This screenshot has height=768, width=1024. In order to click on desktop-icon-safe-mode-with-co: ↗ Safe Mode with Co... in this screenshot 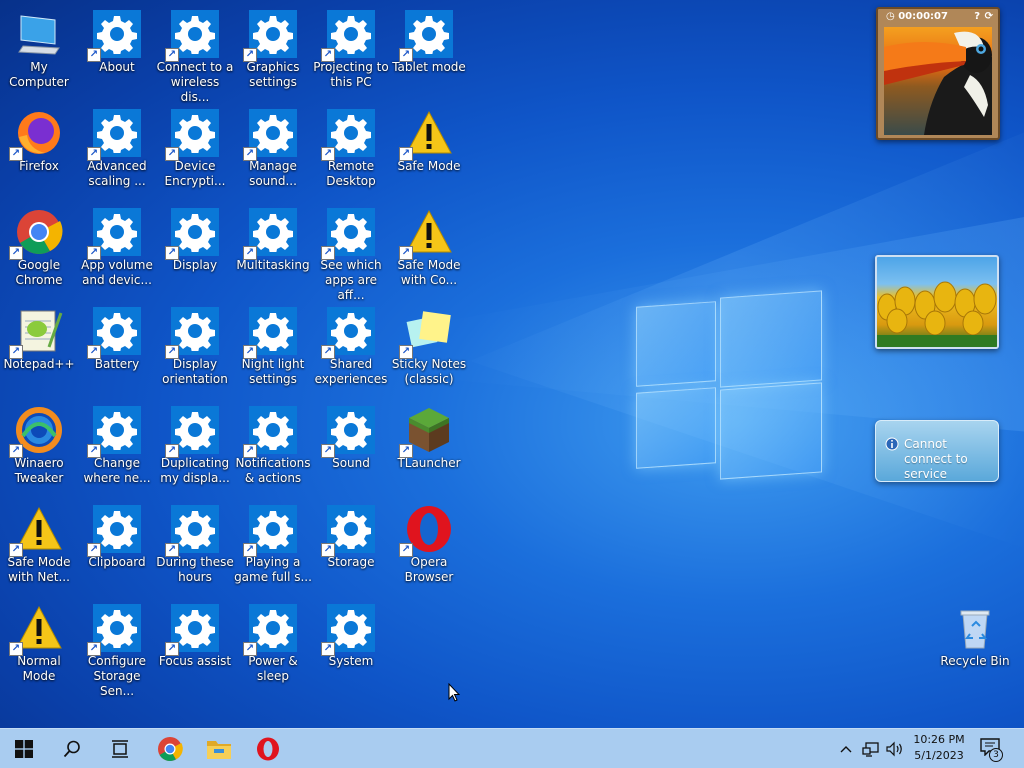, I will do `click(429, 250)`.